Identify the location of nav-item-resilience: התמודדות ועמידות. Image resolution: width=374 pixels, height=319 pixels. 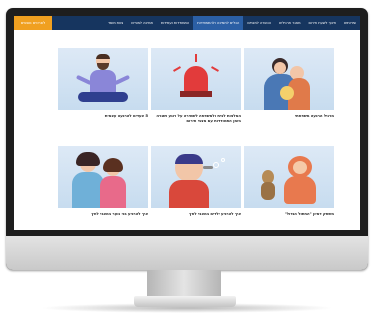
(175, 23).